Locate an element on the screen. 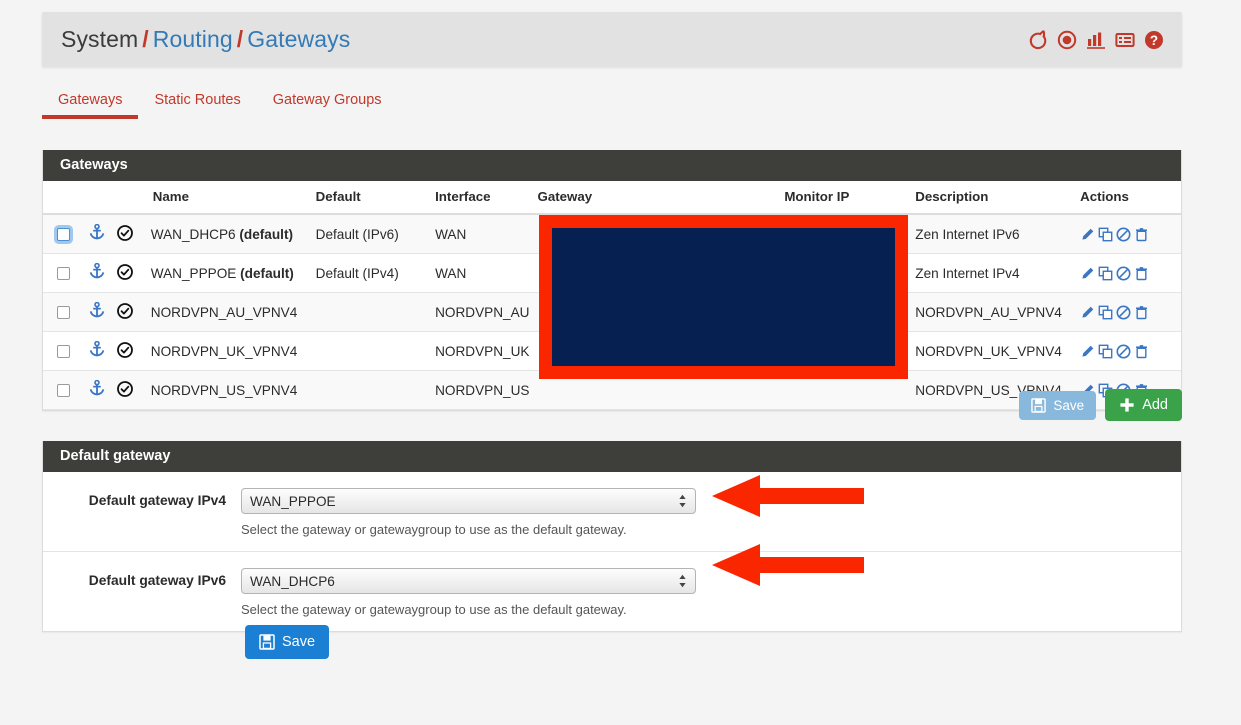 The height and width of the screenshot is (725, 1241). log-icon is located at coordinates (1125, 40).